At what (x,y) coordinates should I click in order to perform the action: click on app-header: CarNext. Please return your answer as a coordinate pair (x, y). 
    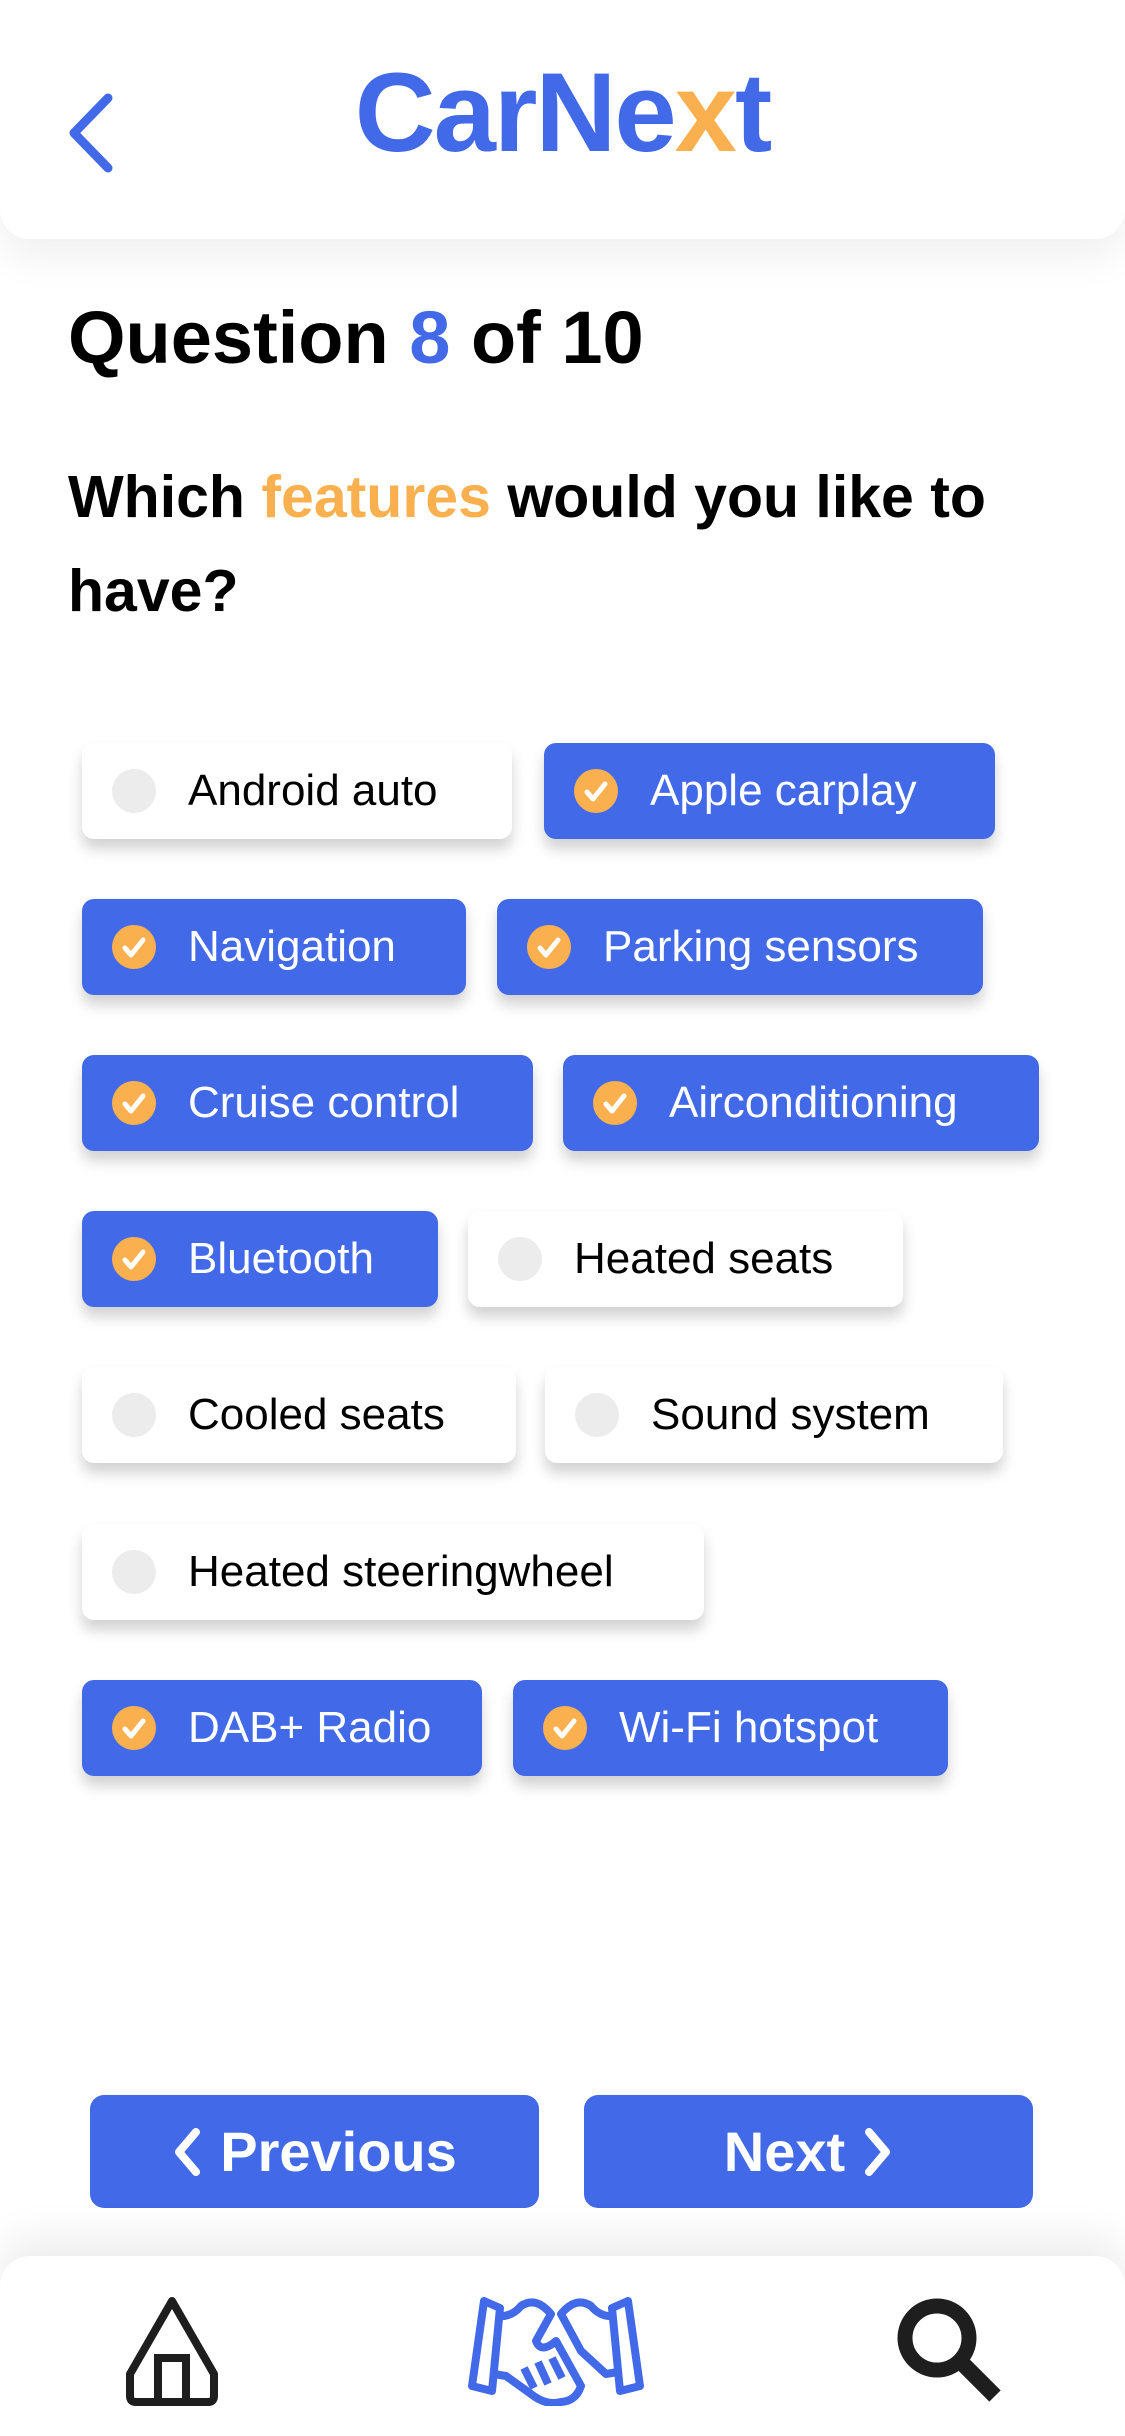
    Looking at the image, I should click on (562, 119).